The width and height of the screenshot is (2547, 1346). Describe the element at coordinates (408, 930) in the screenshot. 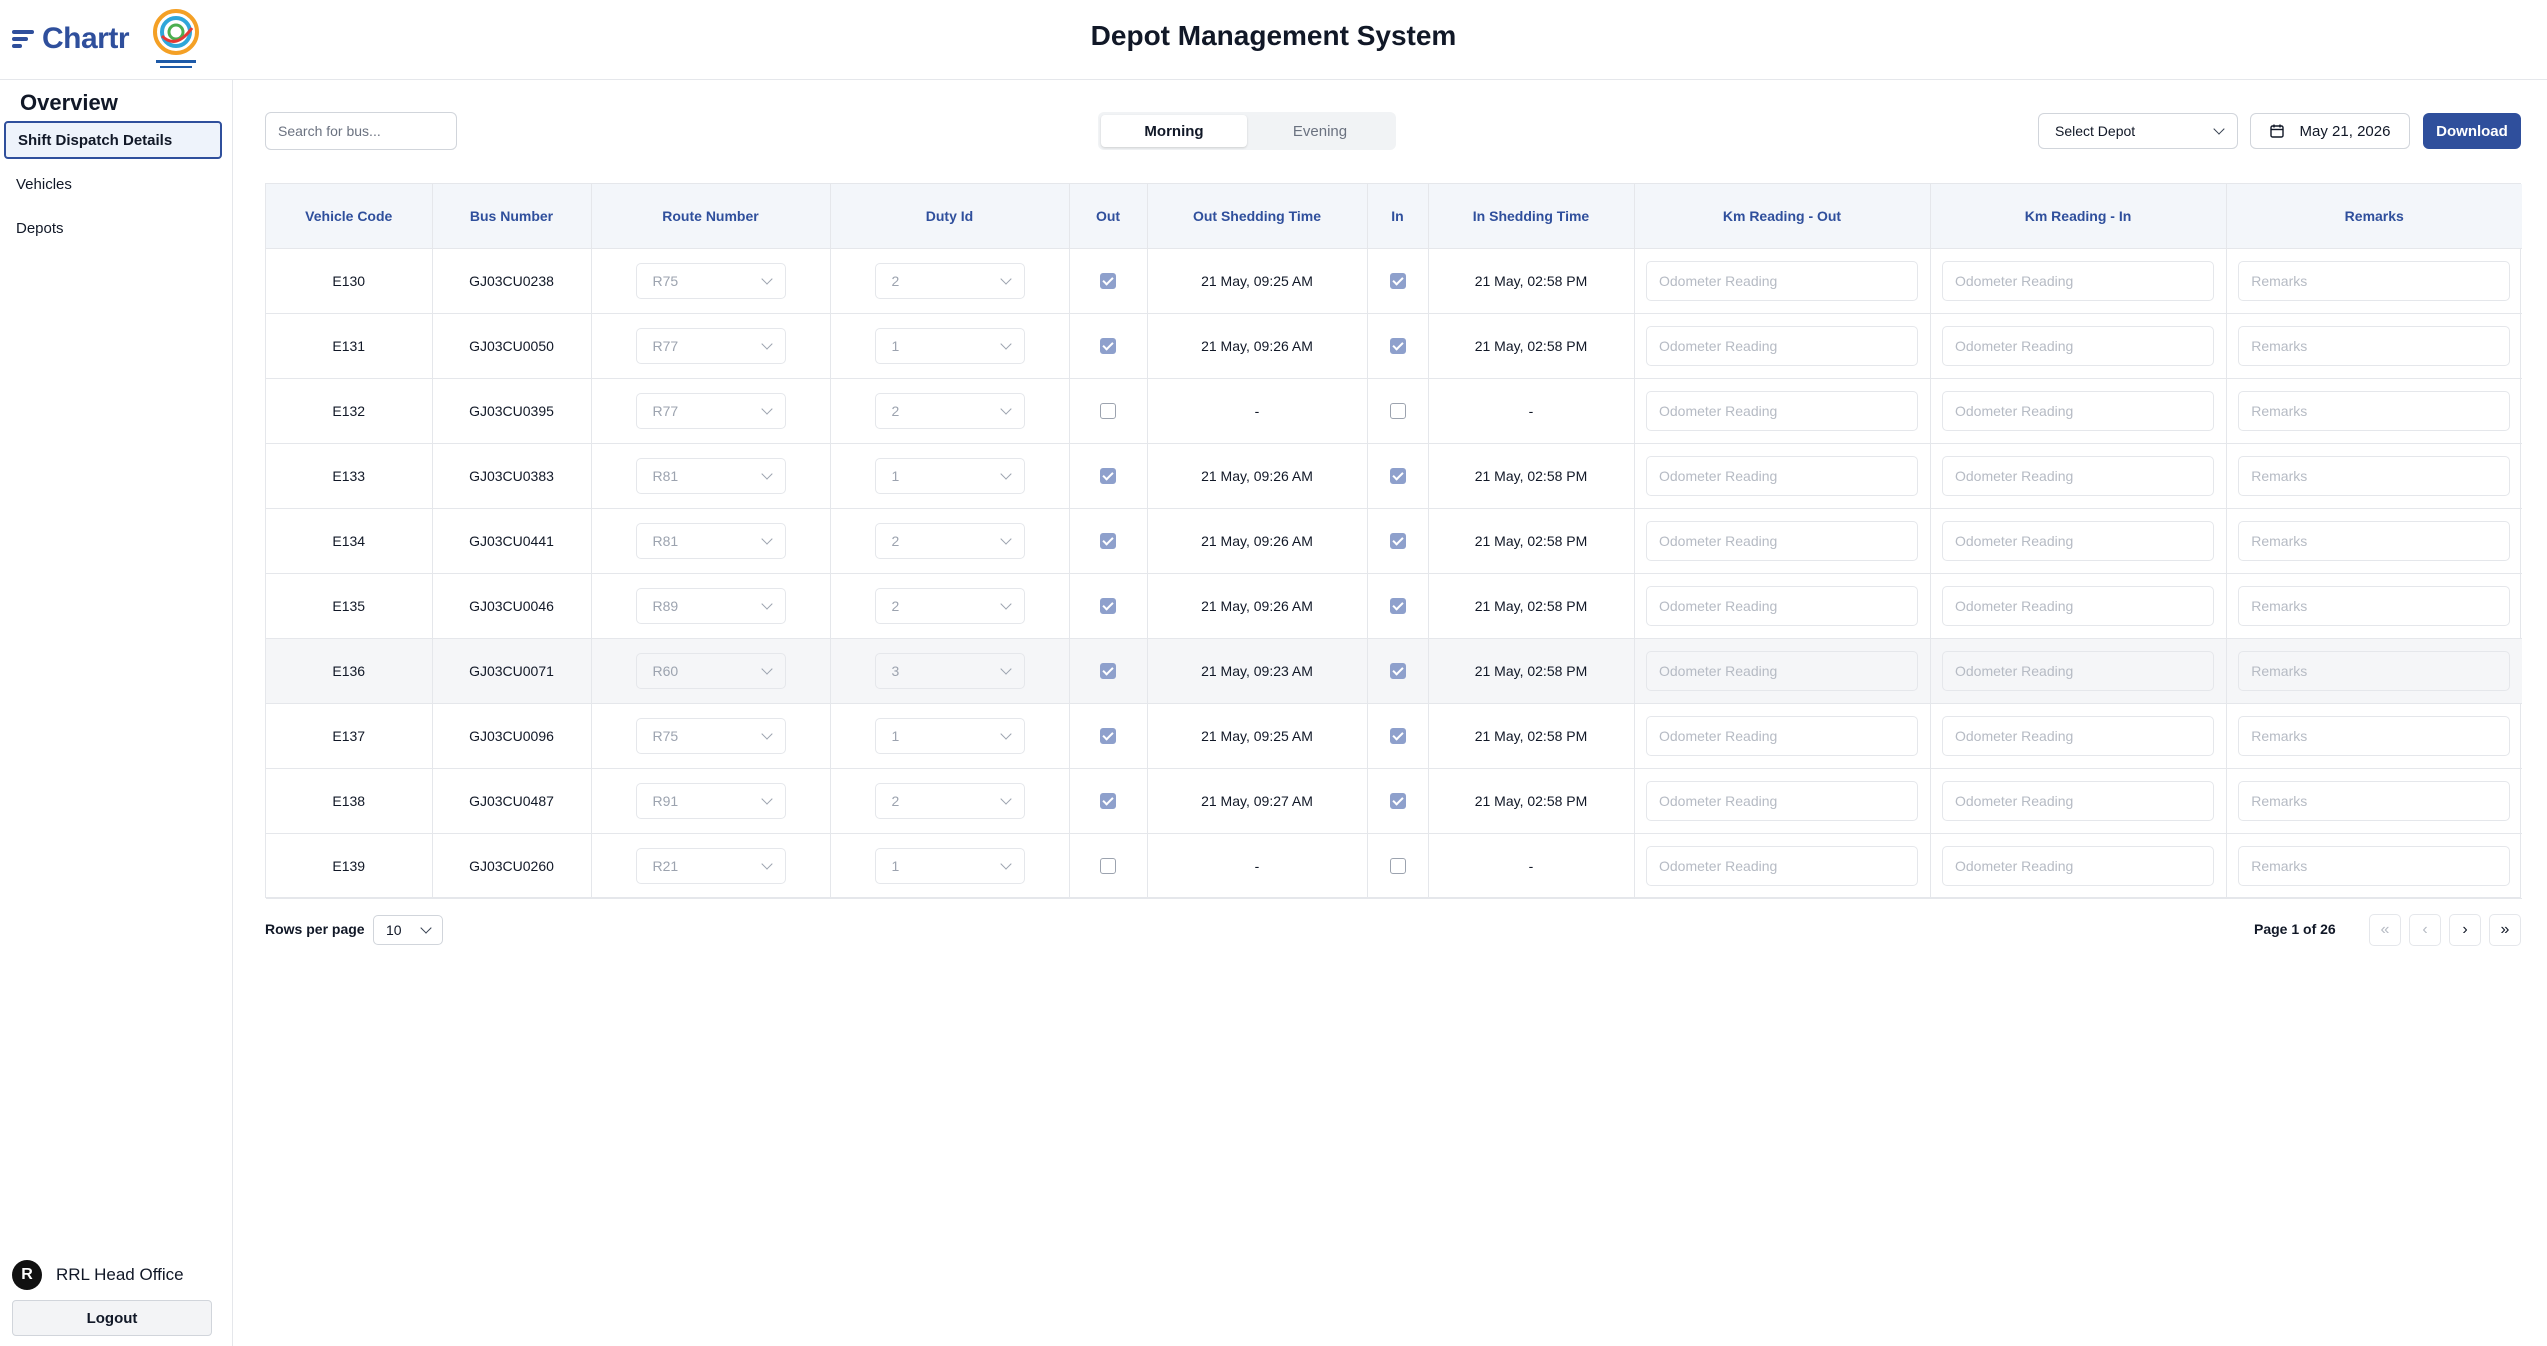

I see `rows-per-page-select: 10` at that location.